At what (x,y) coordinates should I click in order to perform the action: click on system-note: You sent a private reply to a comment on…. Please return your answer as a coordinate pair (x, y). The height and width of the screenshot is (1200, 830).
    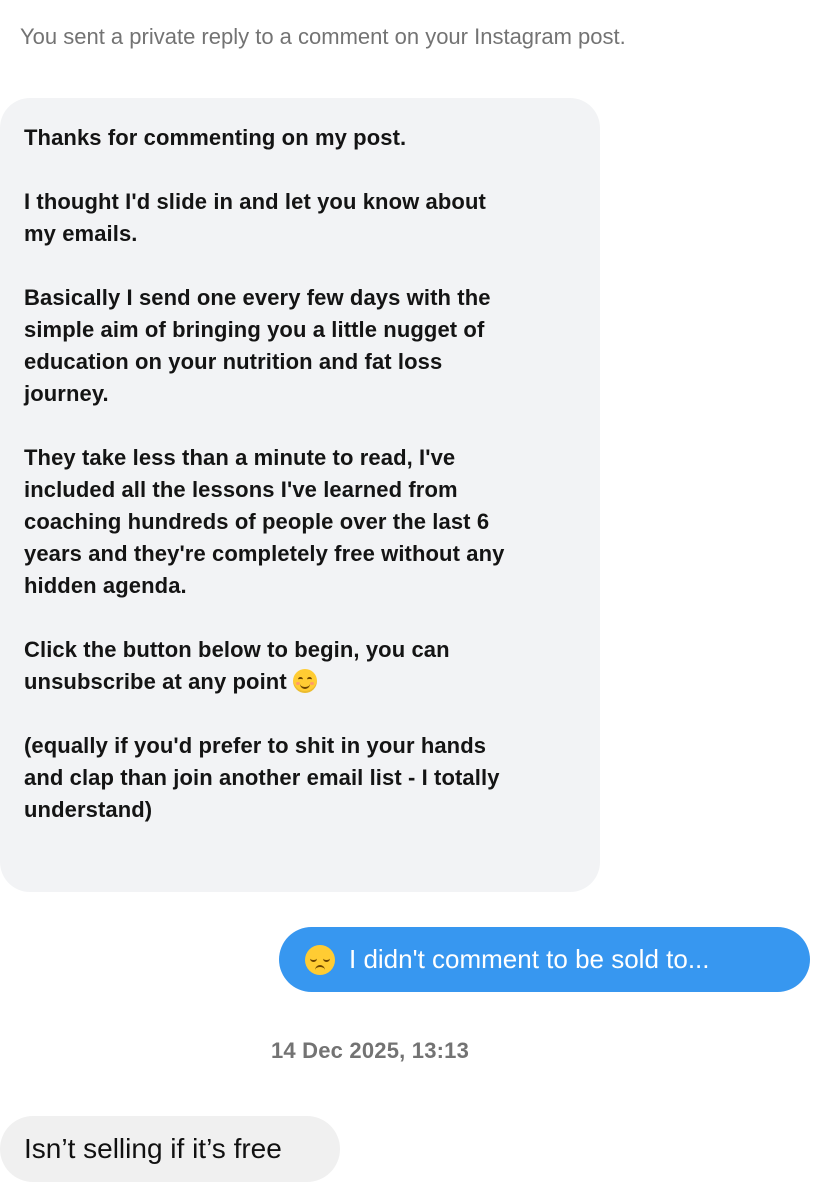
    Looking at the image, I should click on (323, 36).